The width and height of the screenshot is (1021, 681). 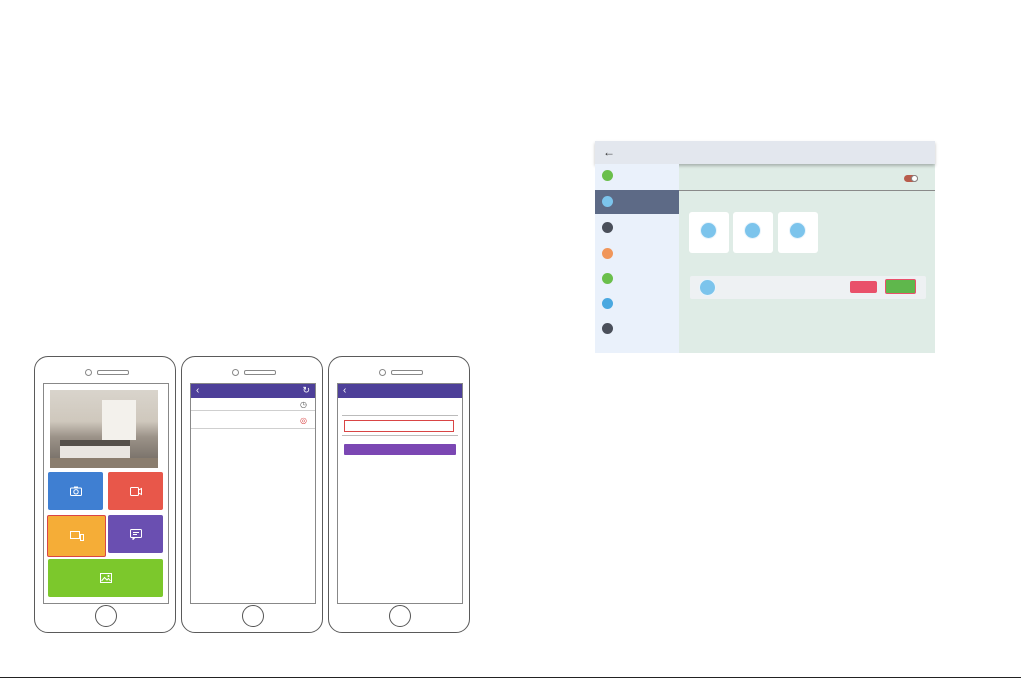 I want to click on sidebar-item-status, so click(x=637, y=176).